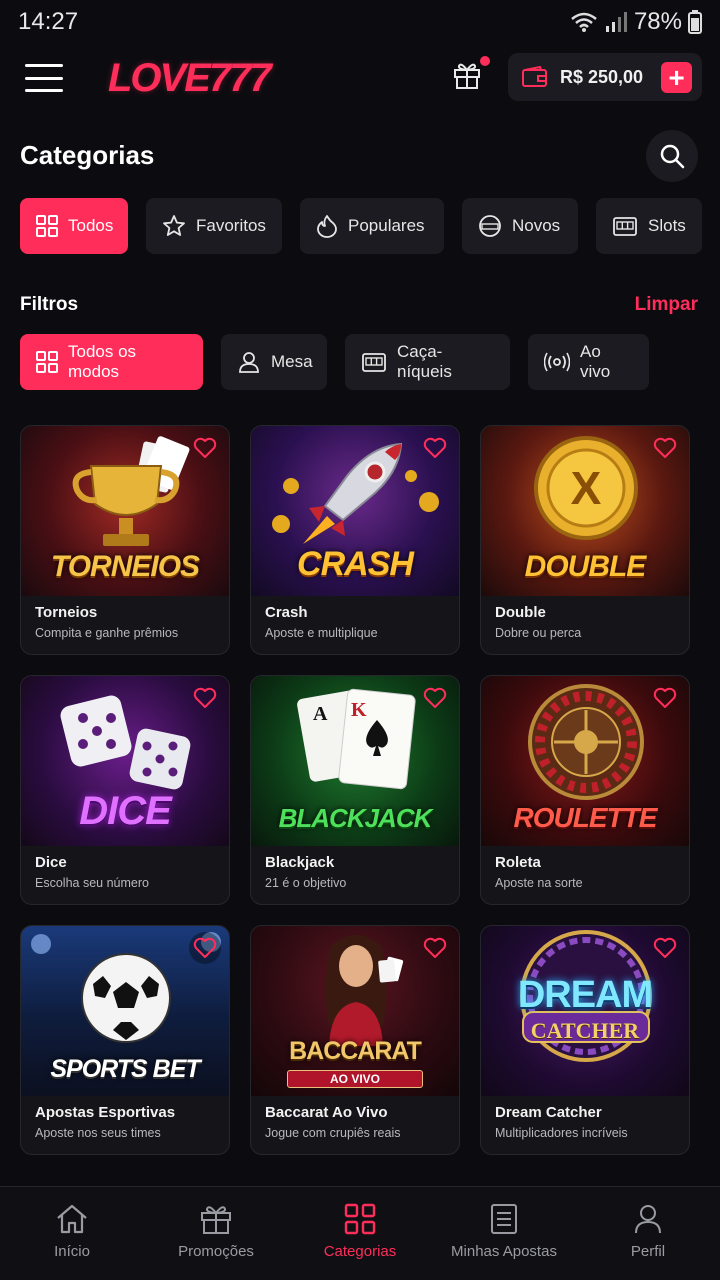 This screenshot has width=720, height=1280. I want to click on game-card-double: X DOUBLE Double Dobre ou perca, so click(585, 540).